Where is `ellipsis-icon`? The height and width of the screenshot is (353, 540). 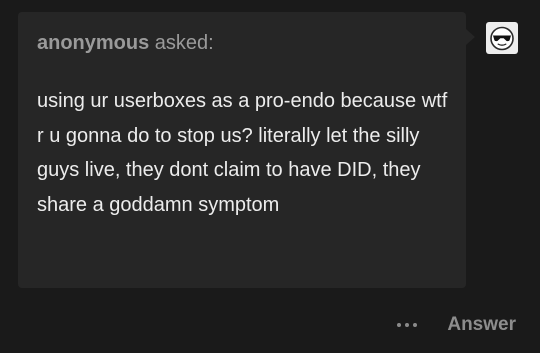 ellipsis-icon is located at coordinates (399, 325).